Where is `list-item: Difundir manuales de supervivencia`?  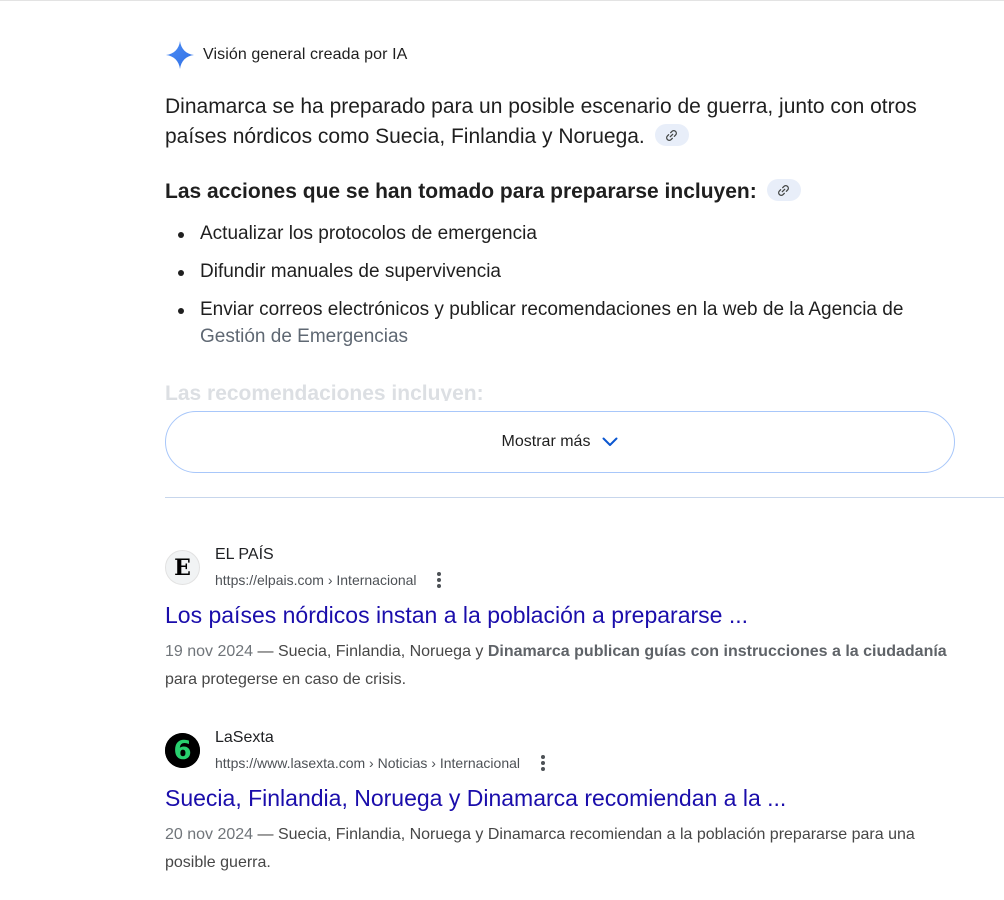
list-item: Difundir manuales de supervivencia is located at coordinates (560, 271).